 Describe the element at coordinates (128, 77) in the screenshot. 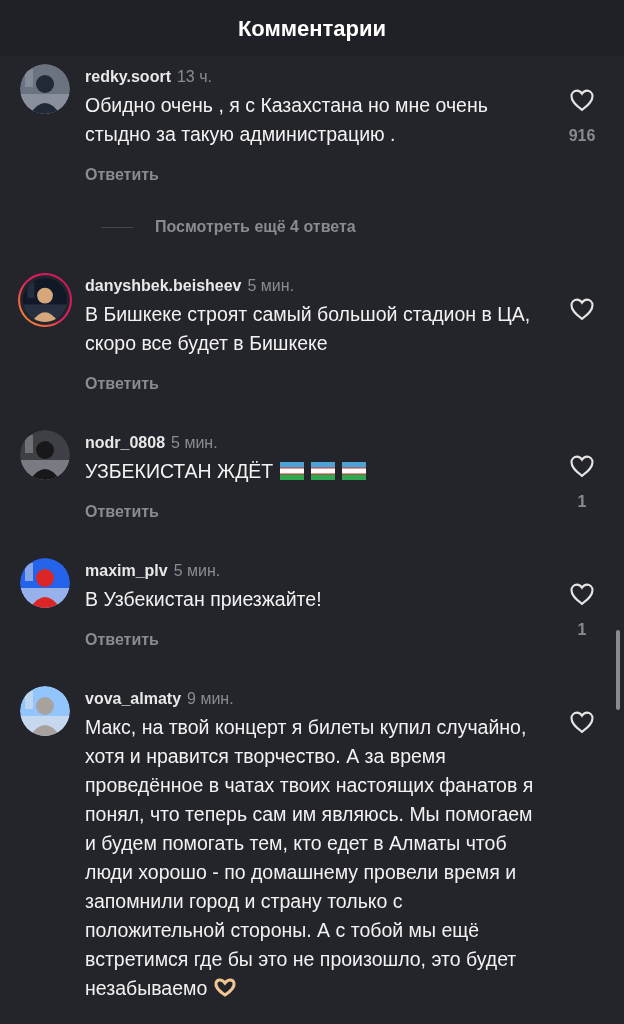

I see `username: redky.soort` at that location.